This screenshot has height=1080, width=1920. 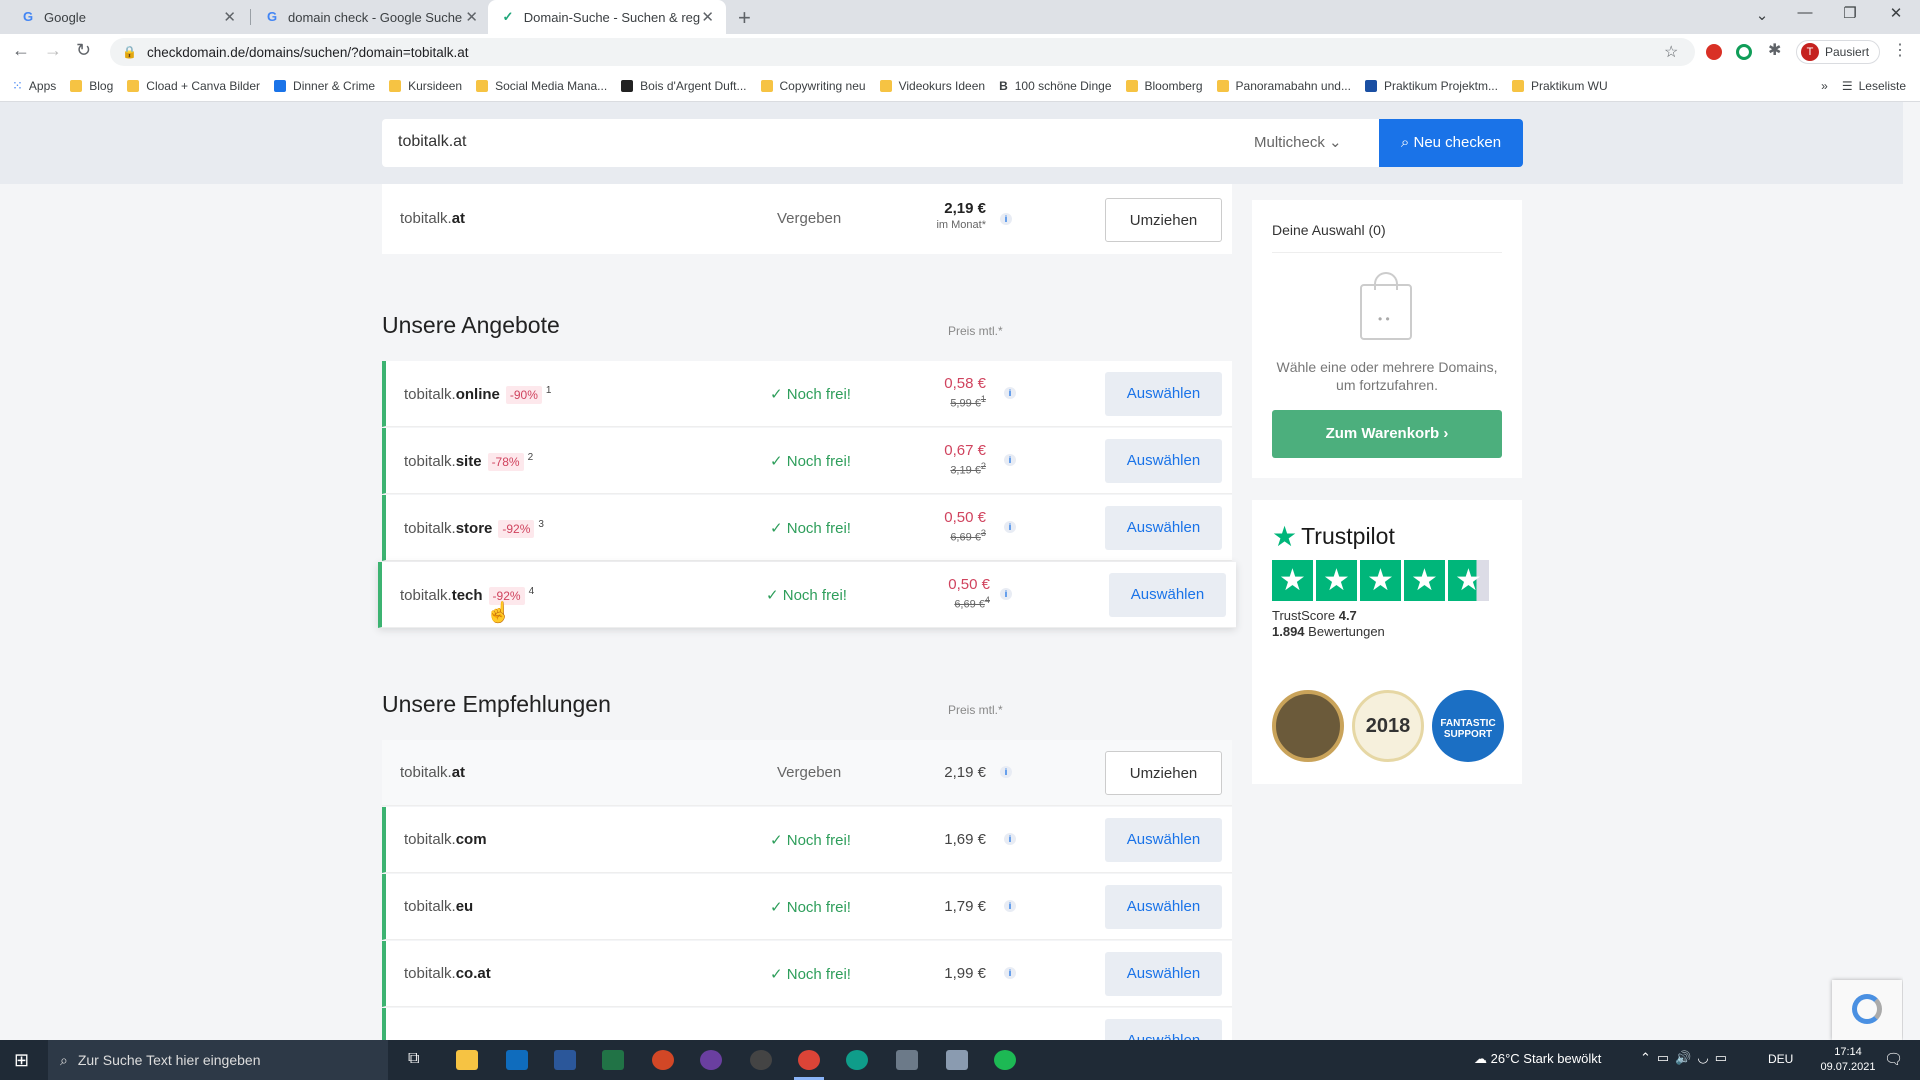 I want to click on price: 2,19 €, so click(x=965, y=772).